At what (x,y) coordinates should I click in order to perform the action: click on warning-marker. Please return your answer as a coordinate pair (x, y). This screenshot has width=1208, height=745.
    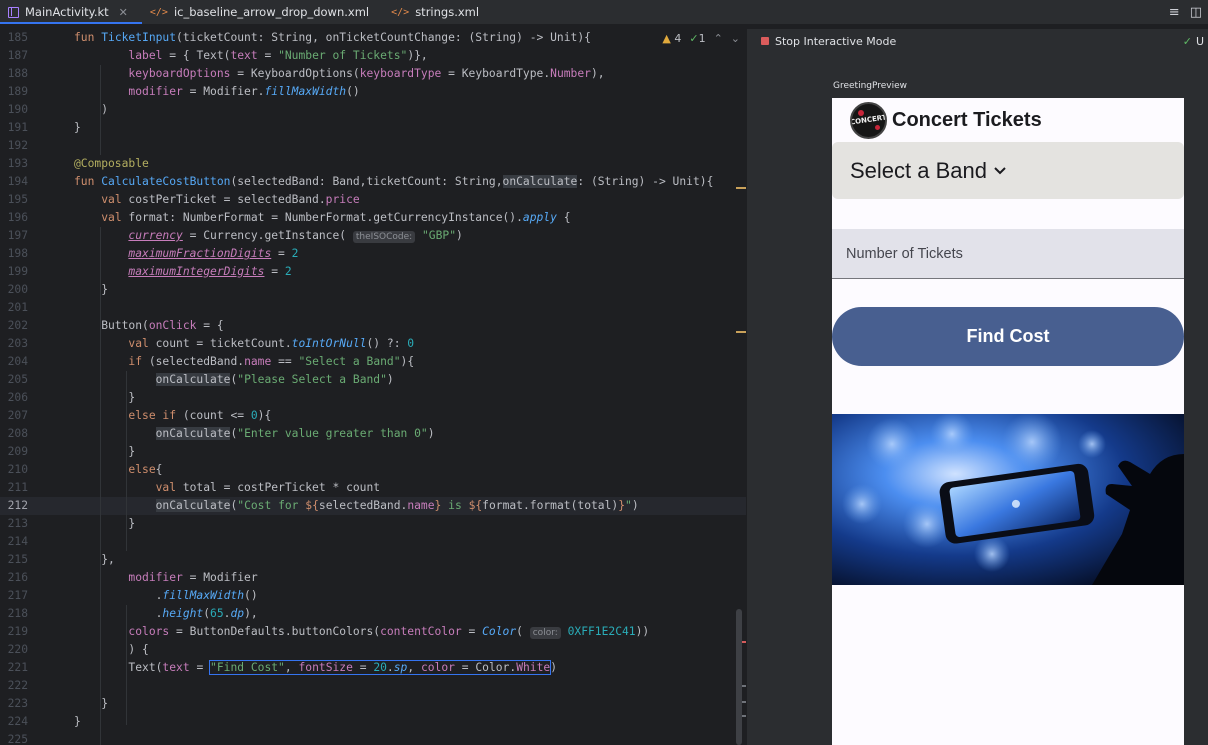
    Looking at the image, I should click on (741, 332).